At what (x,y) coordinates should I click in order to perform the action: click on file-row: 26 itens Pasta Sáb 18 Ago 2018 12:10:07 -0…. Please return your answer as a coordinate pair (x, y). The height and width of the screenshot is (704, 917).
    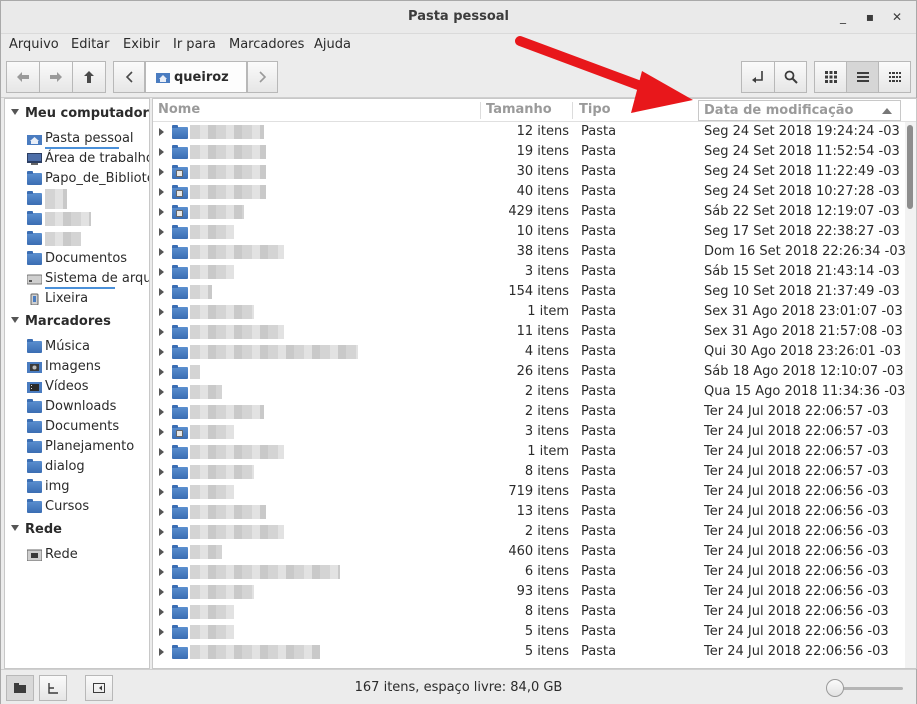
    Looking at the image, I should click on (528, 372).